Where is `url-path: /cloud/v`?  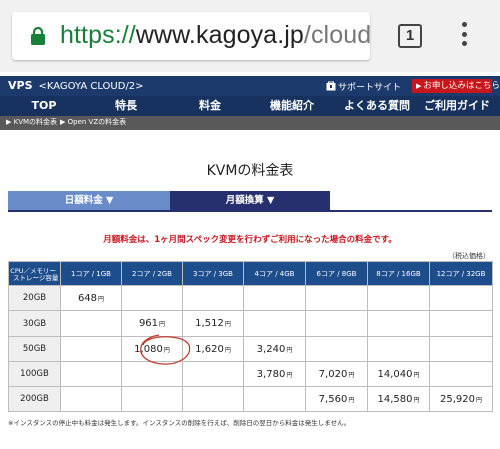
url-path: /cloud/v is located at coordinates (336, 35).